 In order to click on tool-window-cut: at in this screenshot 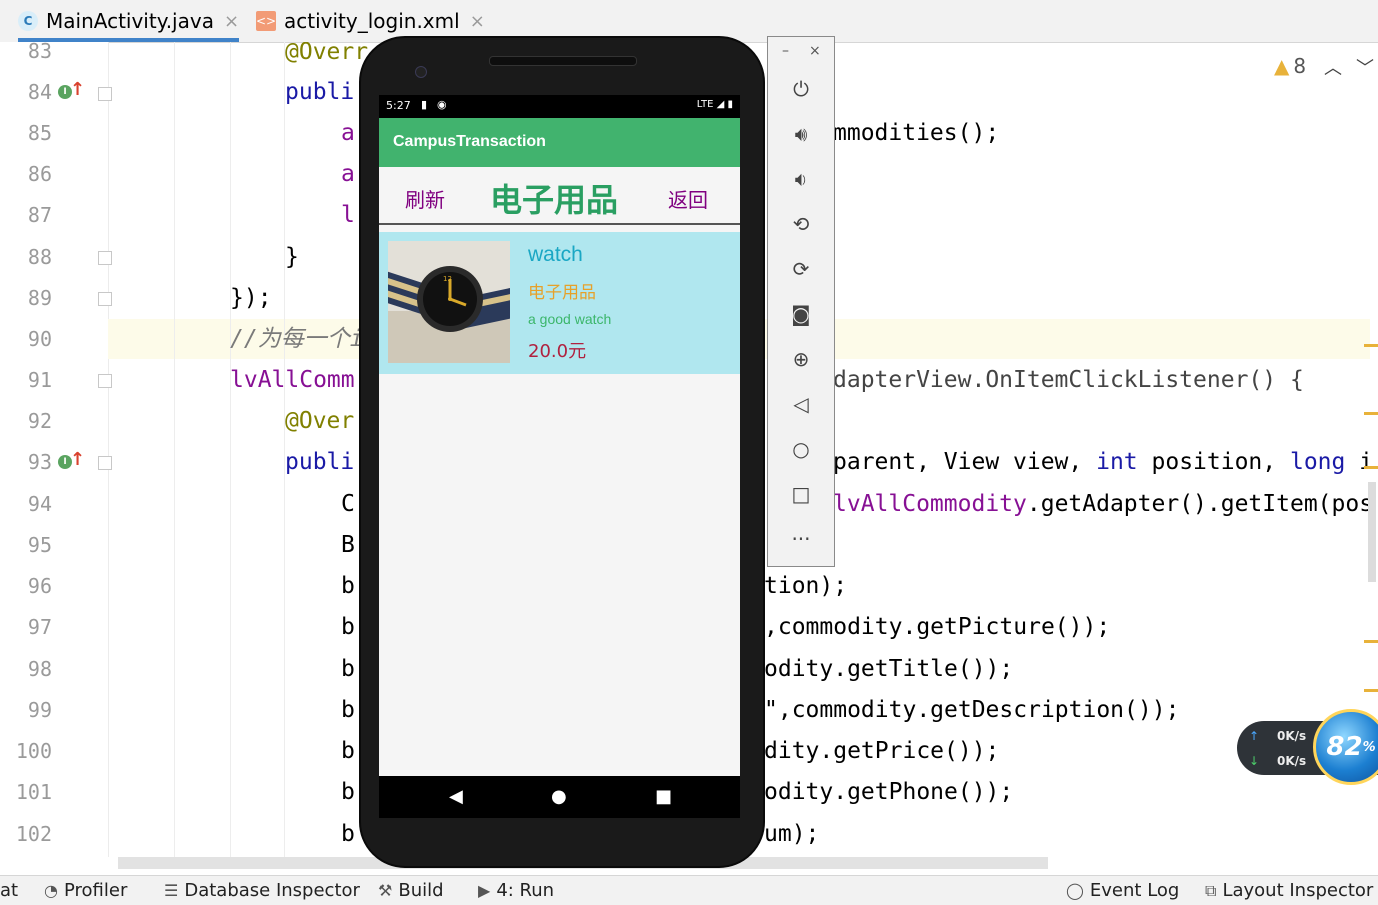, I will do `click(9, 890)`.